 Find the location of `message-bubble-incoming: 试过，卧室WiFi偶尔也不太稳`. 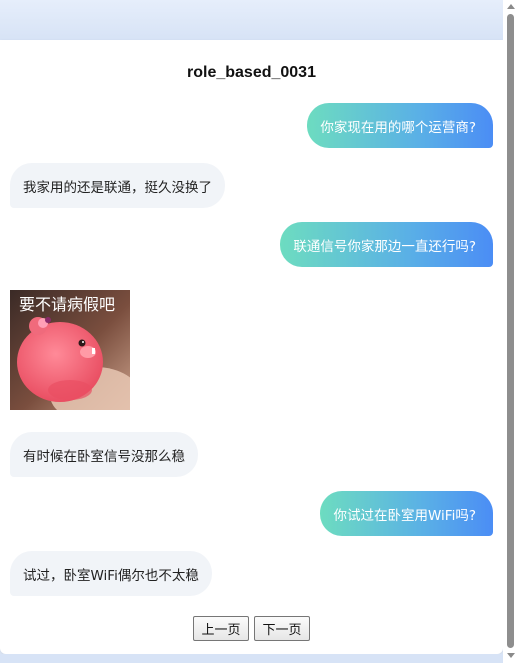

message-bubble-incoming: 试过，卧室WiFi偶尔也不太稳 is located at coordinates (111, 573).